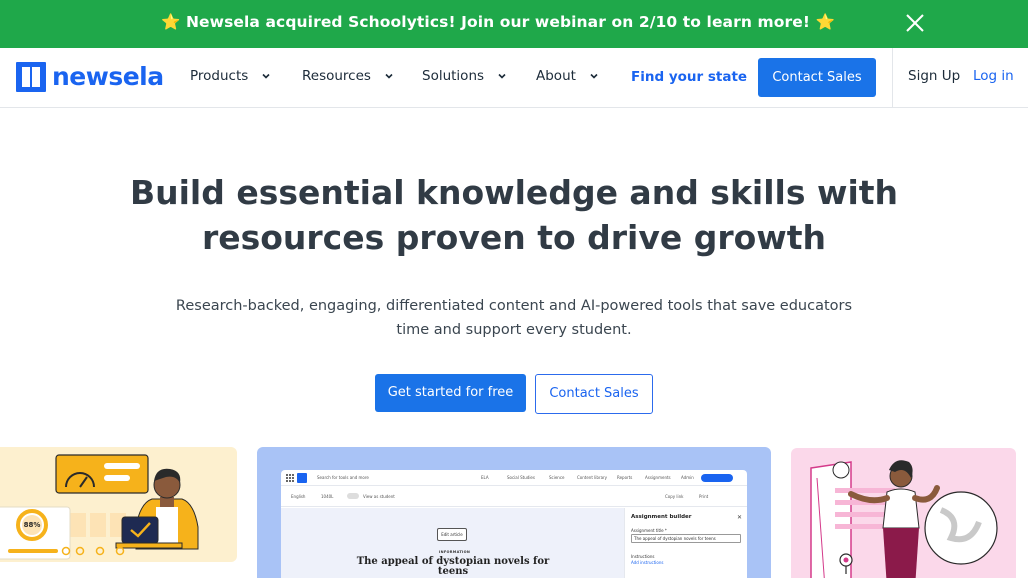  Describe the element at coordinates (452, 534) in the screenshot. I see `mockup-edit-article: Edit article` at that location.